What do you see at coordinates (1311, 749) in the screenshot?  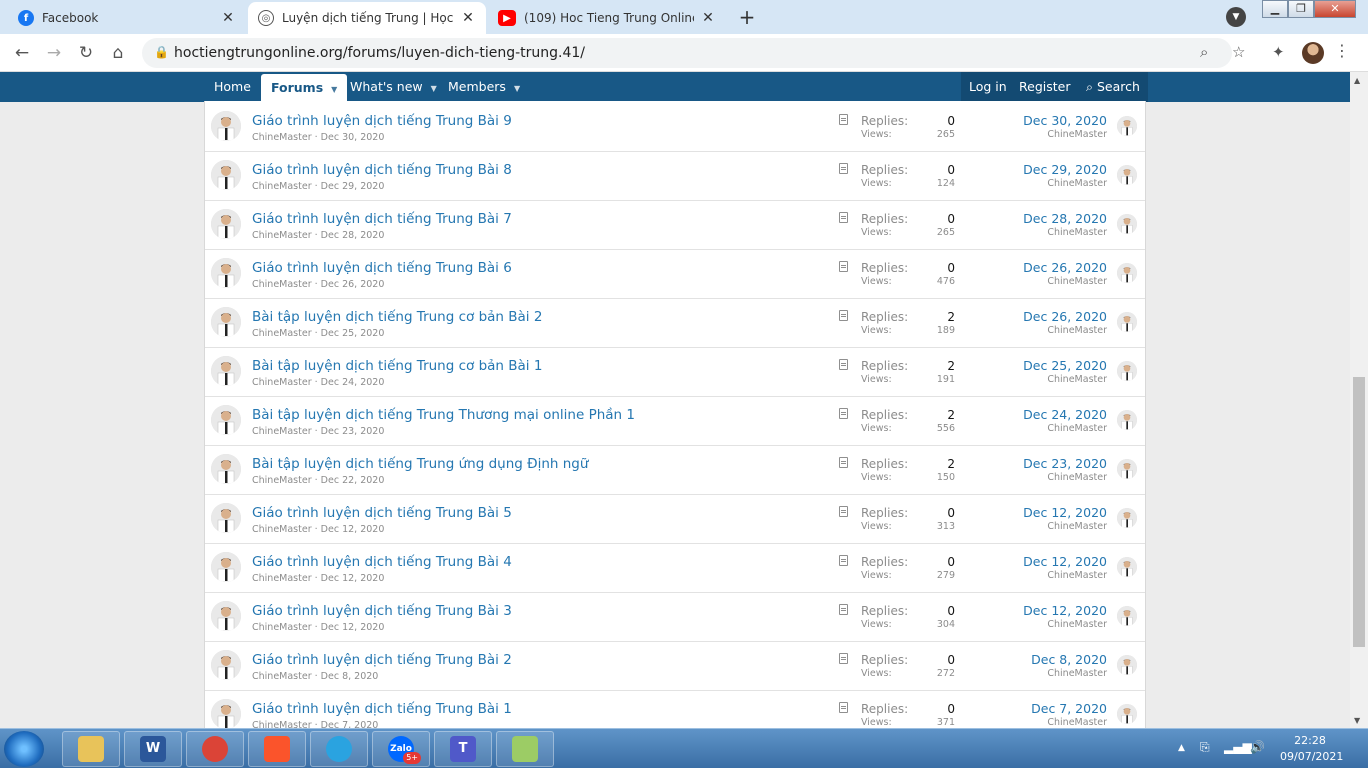 I see `clock: 22:28 09/07/2021` at bounding box center [1311, 749].